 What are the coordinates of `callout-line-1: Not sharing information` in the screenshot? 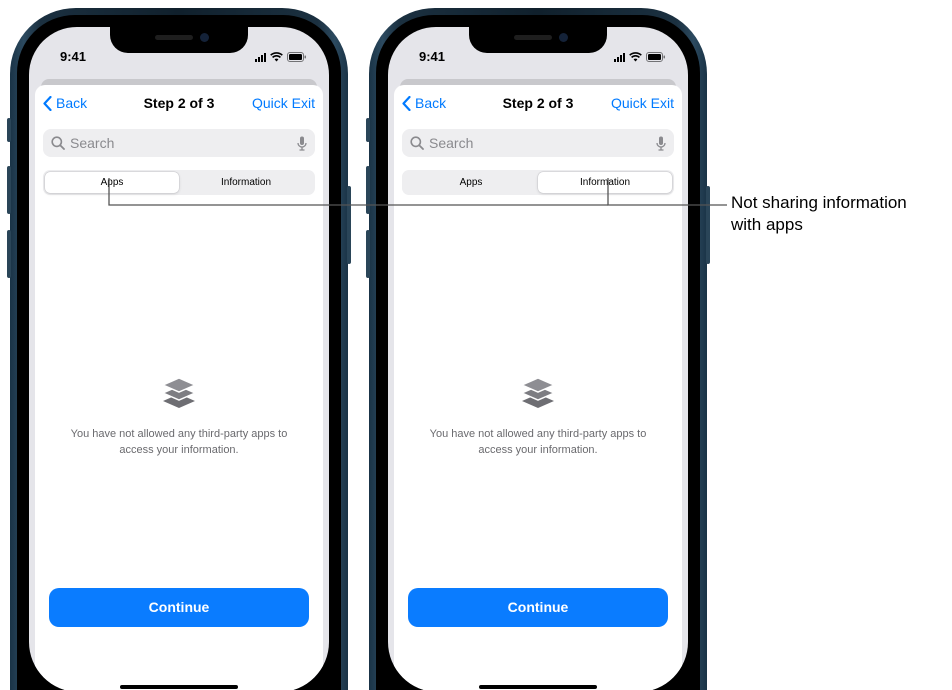 It's located at (819, 202).